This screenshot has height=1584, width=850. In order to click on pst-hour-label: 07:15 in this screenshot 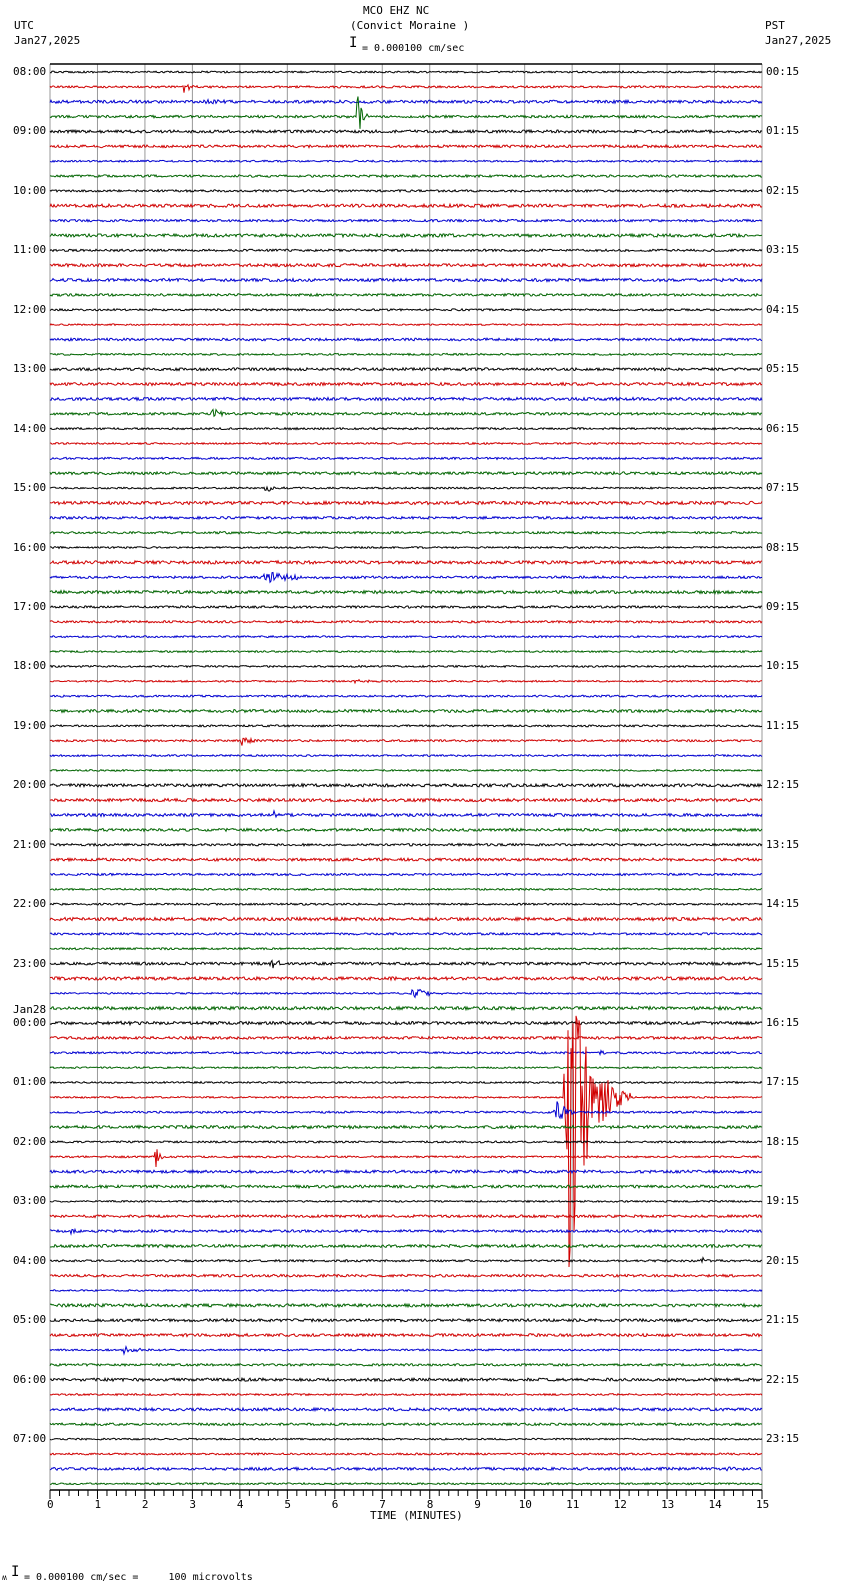, I will do `click(783, 488)`.